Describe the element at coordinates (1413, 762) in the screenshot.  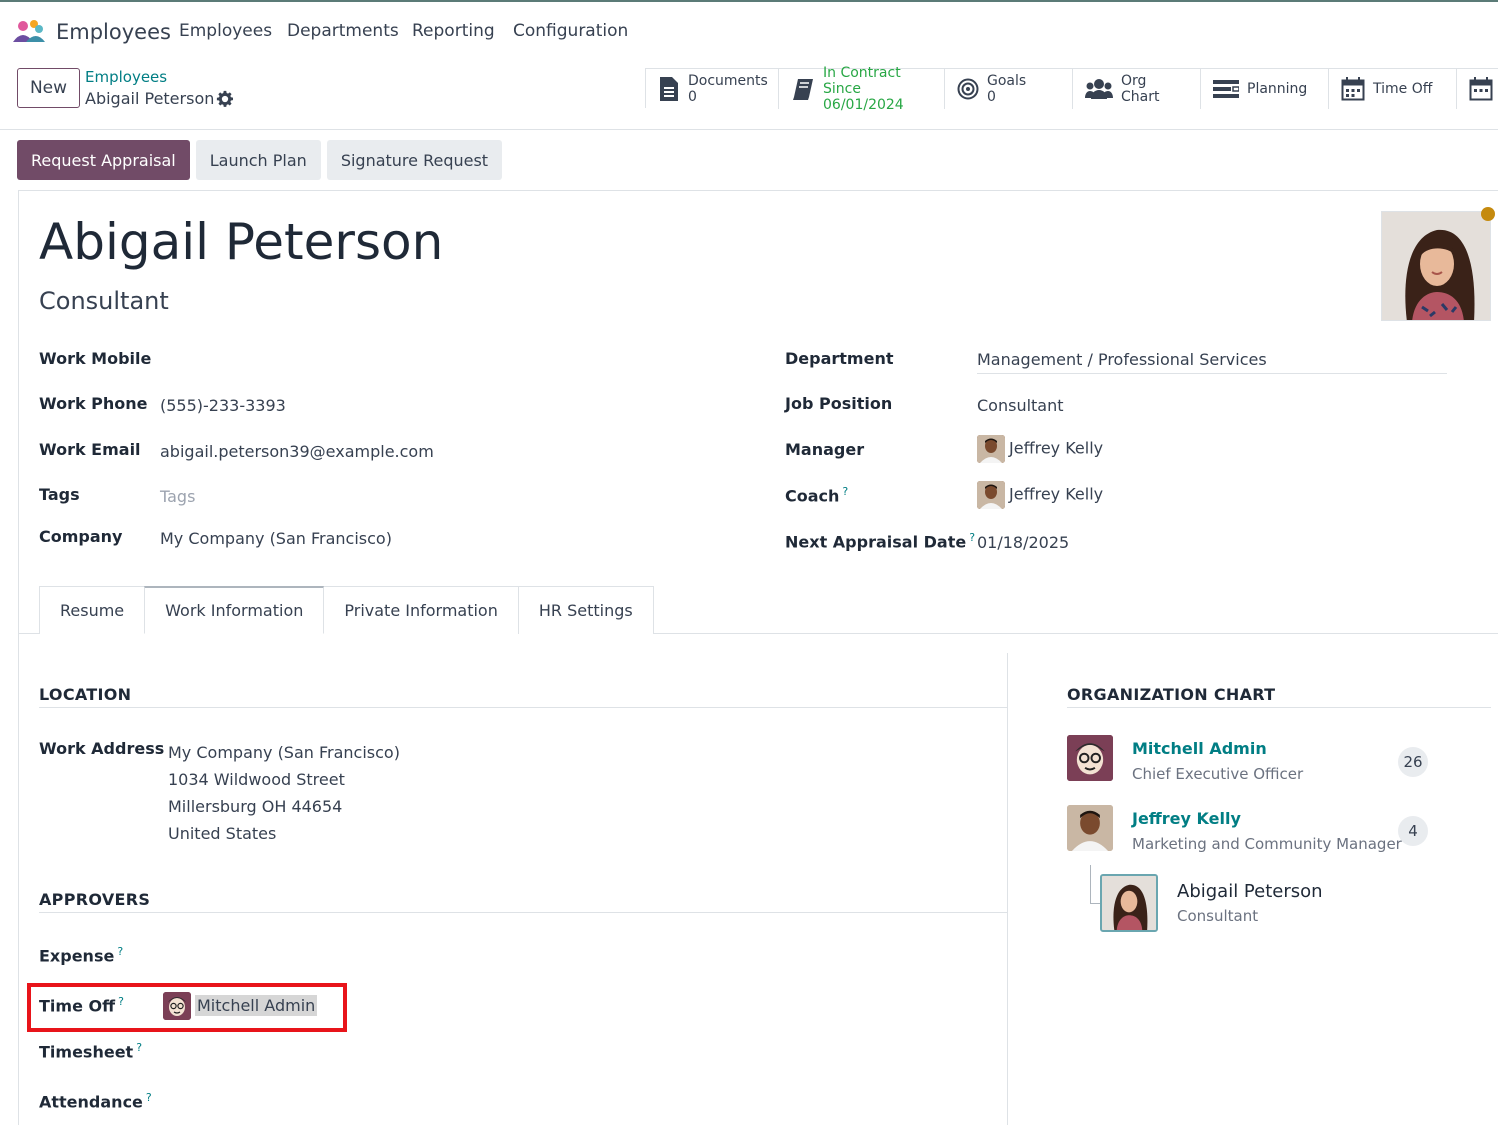
I see `org-count-badge: 26` at that location.